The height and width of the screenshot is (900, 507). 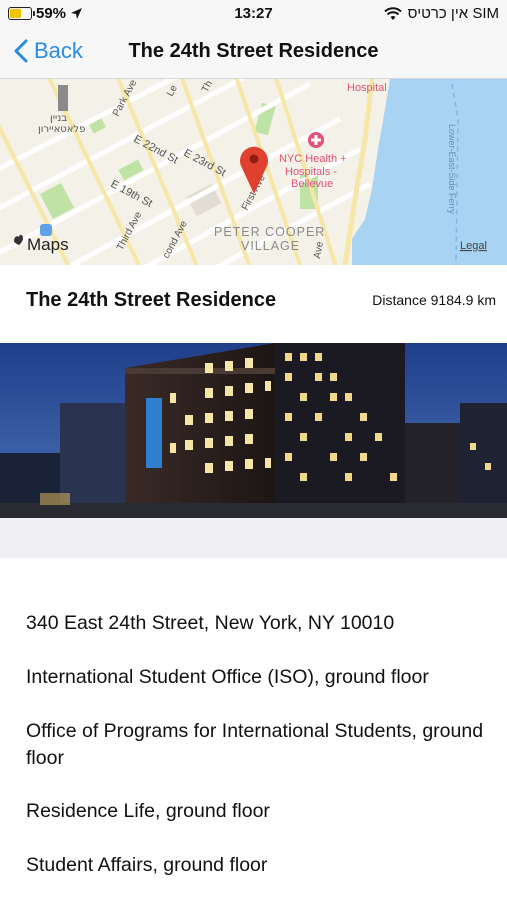 What do you see at coordinates (367, 88) in the screenshot?
I see `map-label-hospital: Hospital` at bounding box center [367, 88].